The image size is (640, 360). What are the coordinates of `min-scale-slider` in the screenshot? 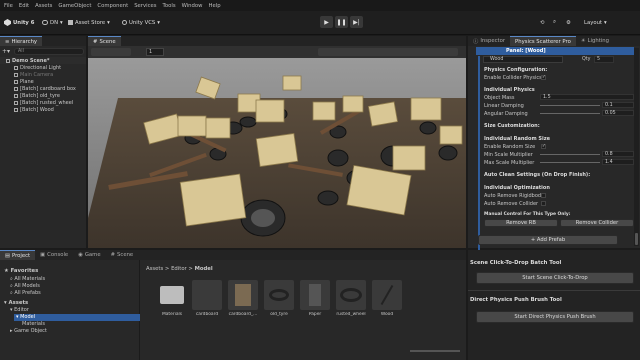 It's located at (570, 154).